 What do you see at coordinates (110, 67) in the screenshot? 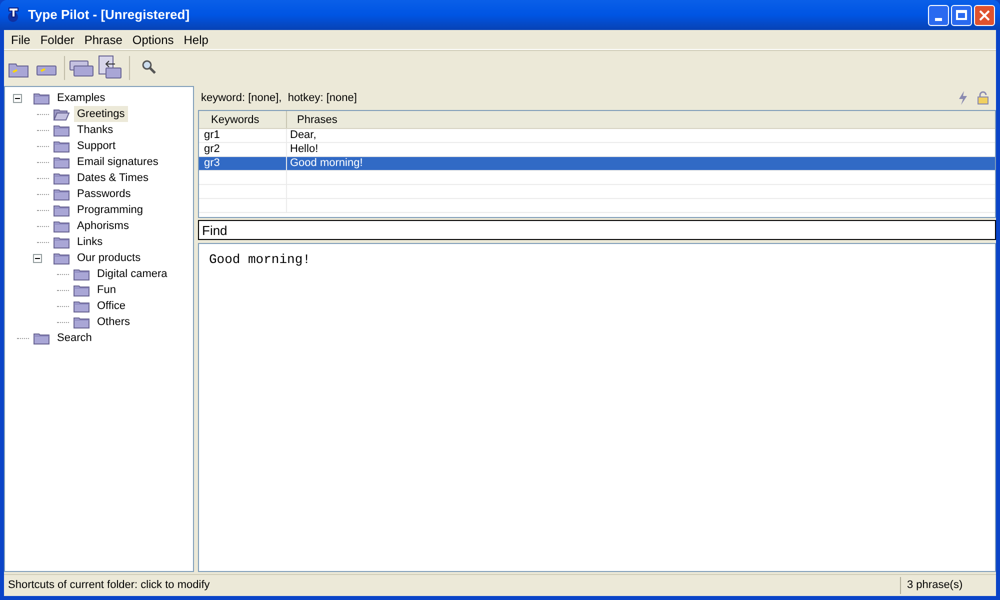
I see `move-item-icon` at bounding box center [110, 67].